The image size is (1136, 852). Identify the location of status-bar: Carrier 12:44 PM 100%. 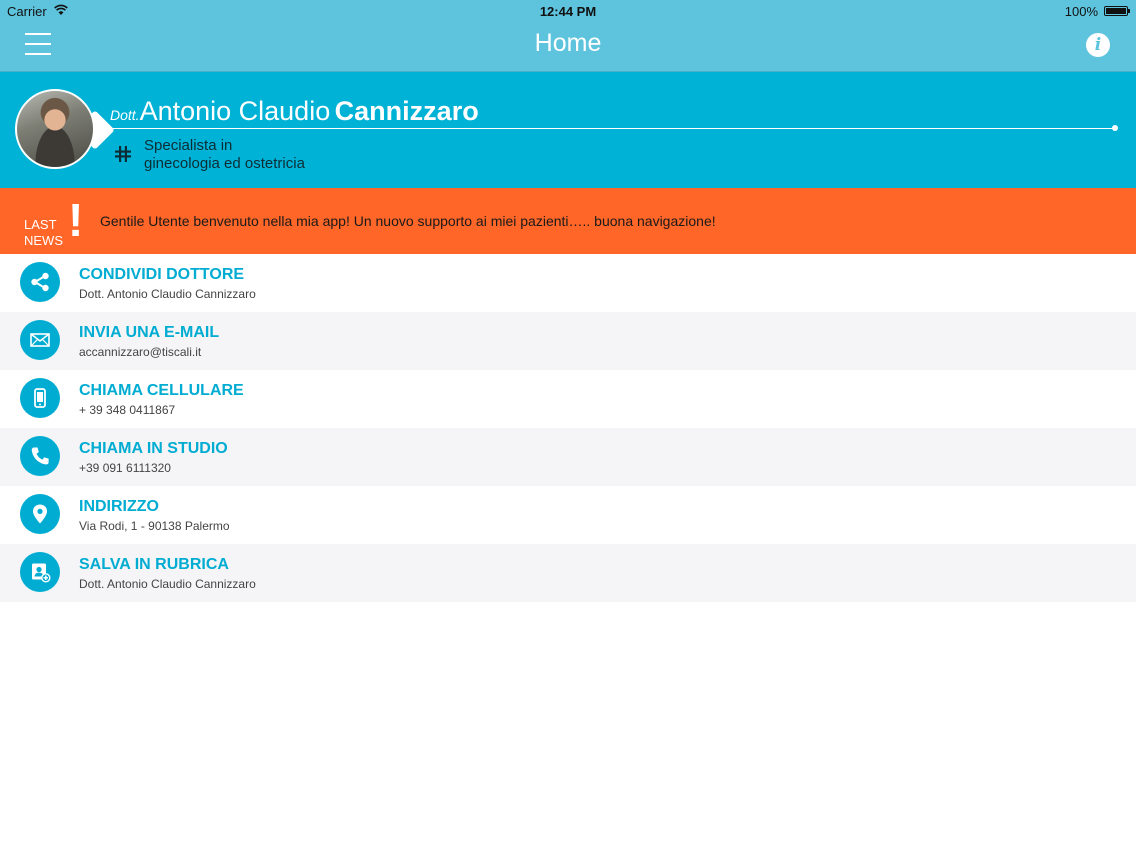
(568, 11).